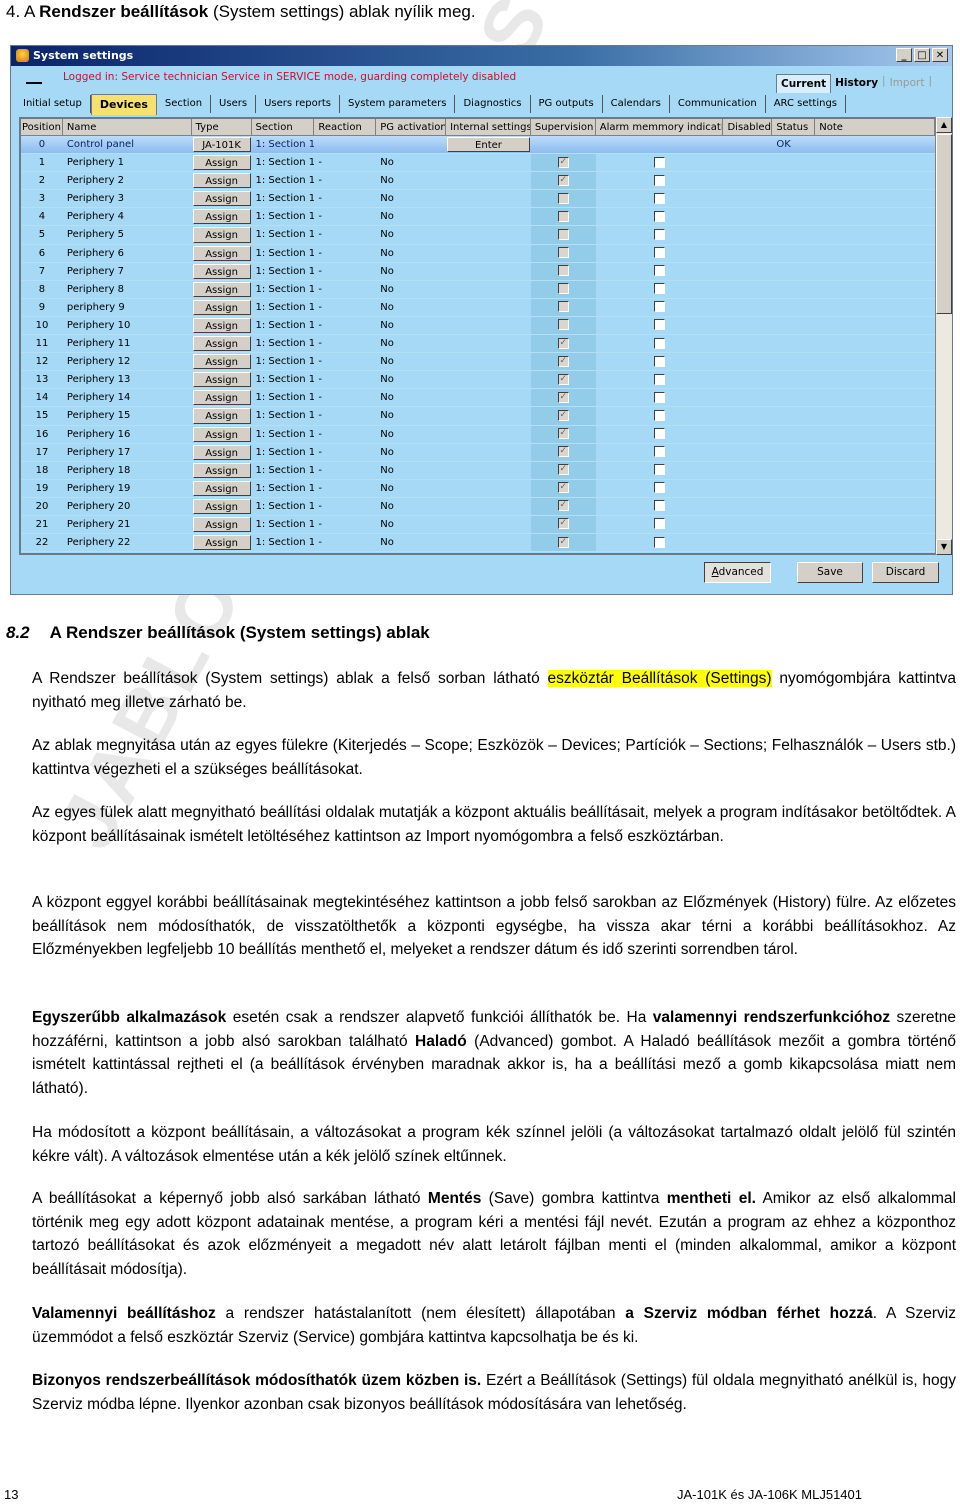  What do you see at coordinates (184, 104) in the screenshot?
I see `tab-section: Section` at bounding box center [184, 104].